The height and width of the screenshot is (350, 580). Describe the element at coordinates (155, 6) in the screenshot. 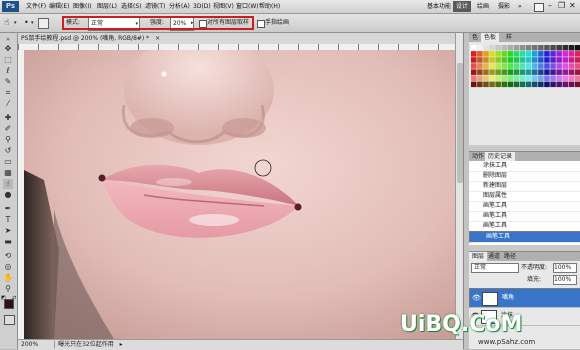

I see `menu-filter: 滤镜(T)` at that location.